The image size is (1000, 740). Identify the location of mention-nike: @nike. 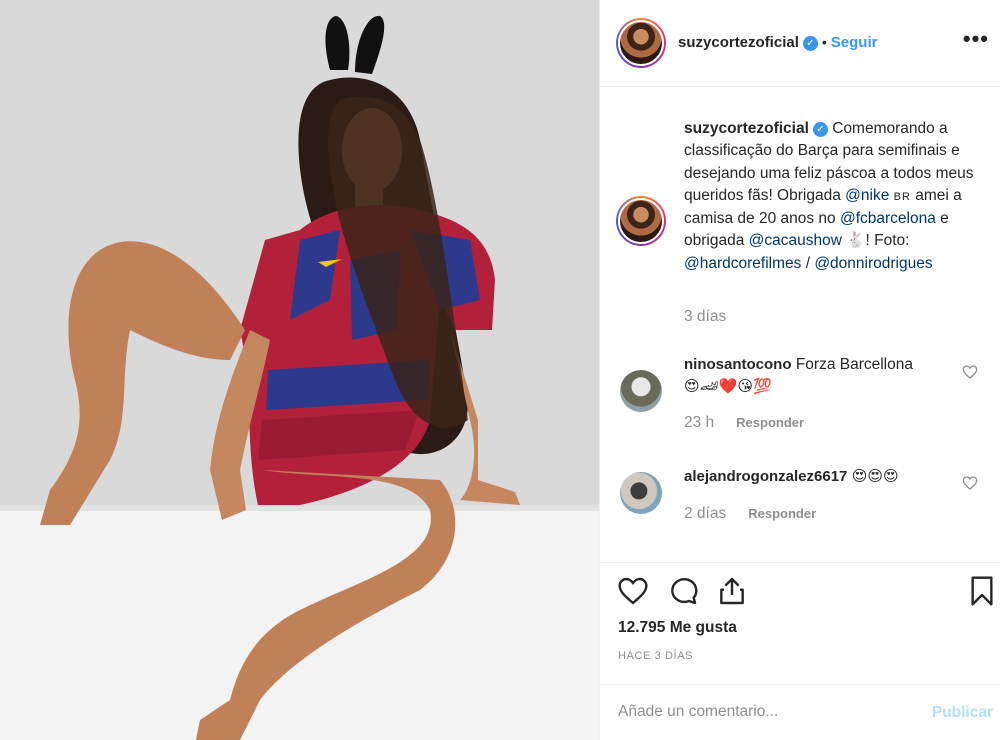
(867, 195).